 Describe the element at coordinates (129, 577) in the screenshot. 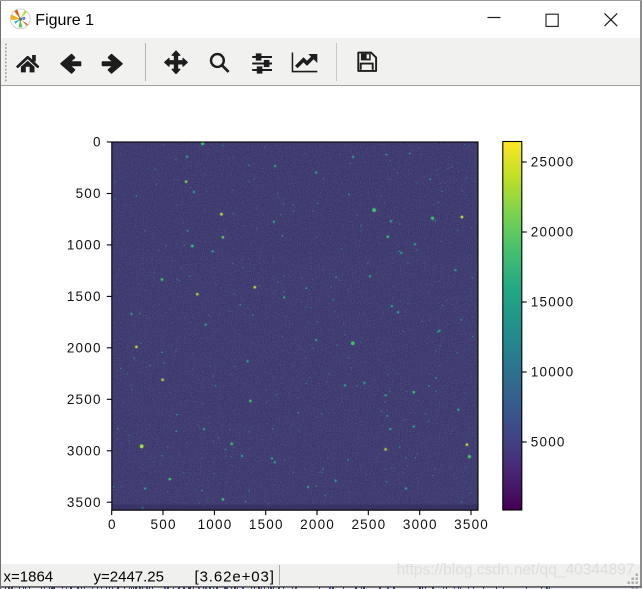

I see `svg-text: y=2447.25` at that location.